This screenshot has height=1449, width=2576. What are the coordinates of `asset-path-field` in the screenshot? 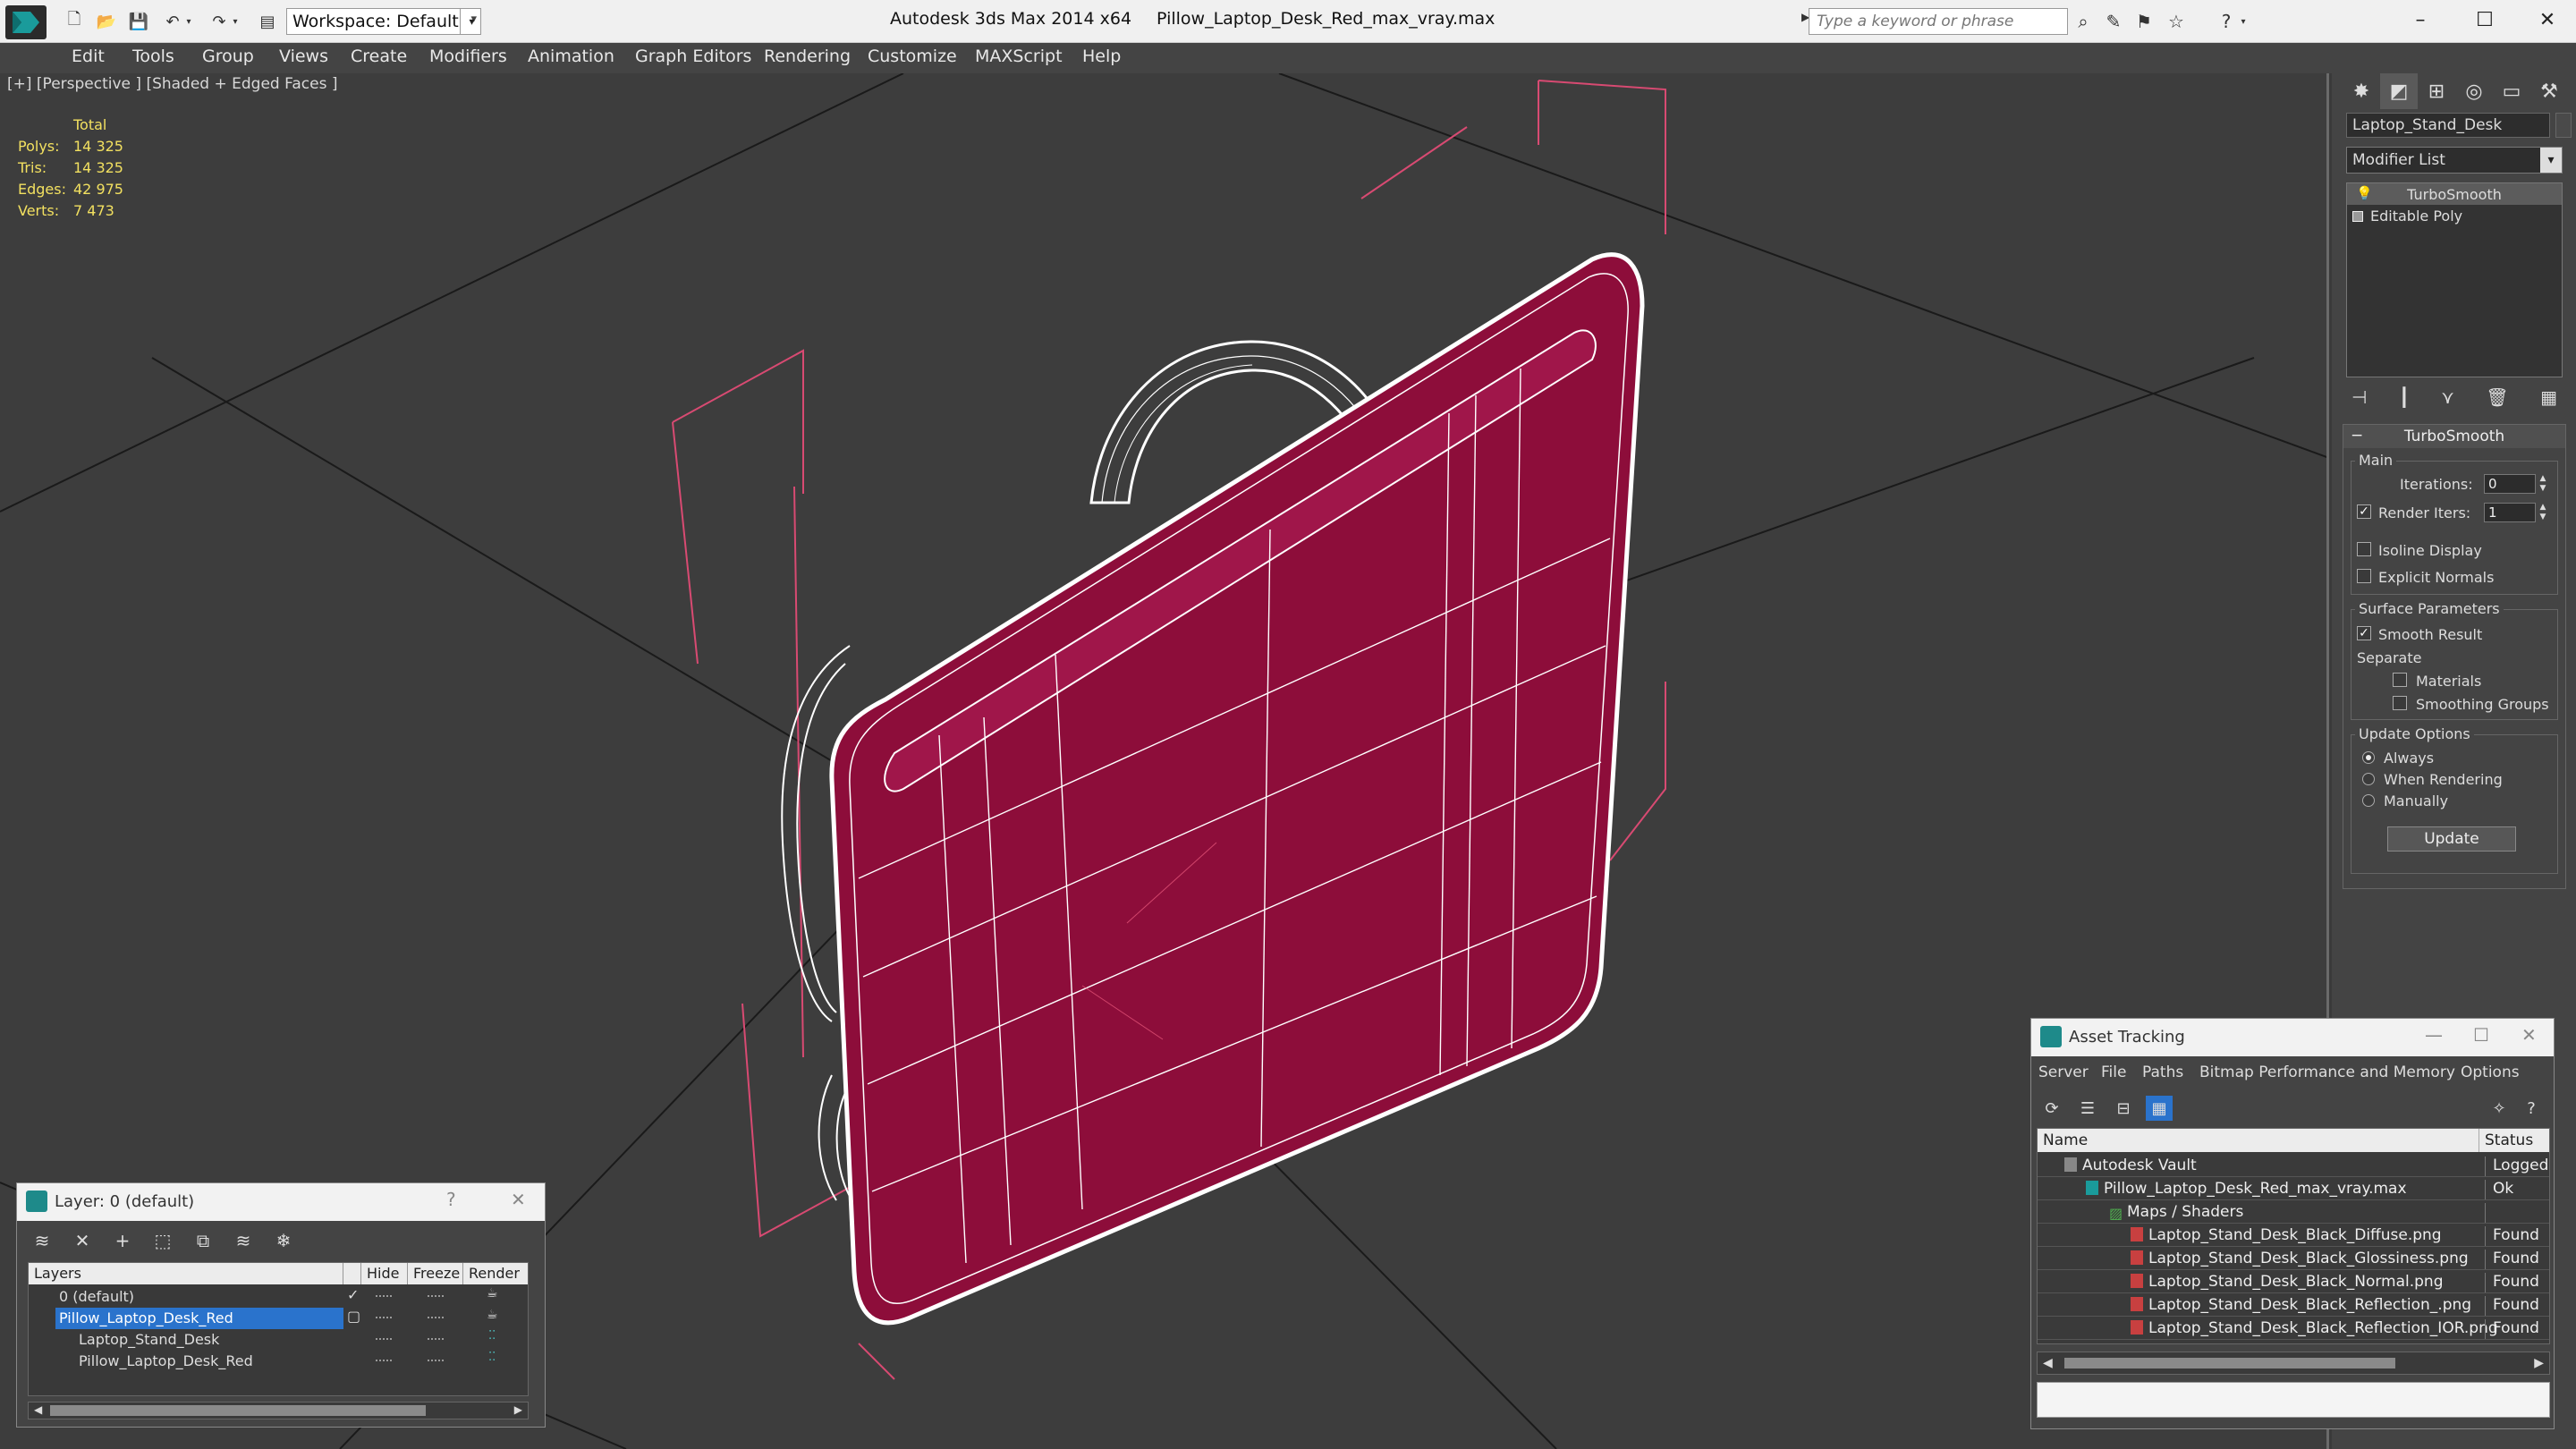 It's located at (2293, 1400).